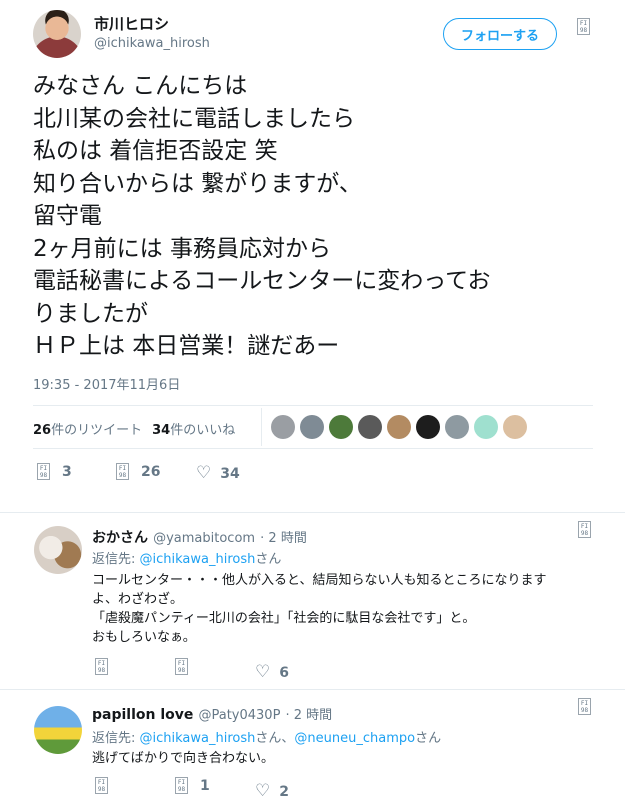 This screenshot has height=807, width=625. I want to click on tweet-timestamp: 19:35 - 2017年11月6日, so click(106, 383).